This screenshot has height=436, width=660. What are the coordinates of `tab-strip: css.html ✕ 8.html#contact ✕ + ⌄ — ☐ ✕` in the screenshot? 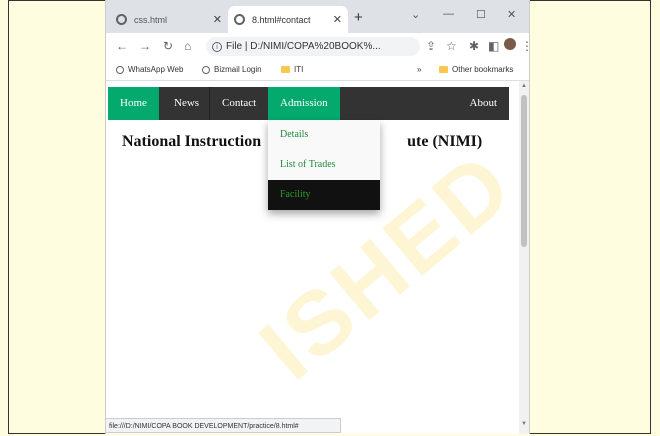 It's located at (317, 16).